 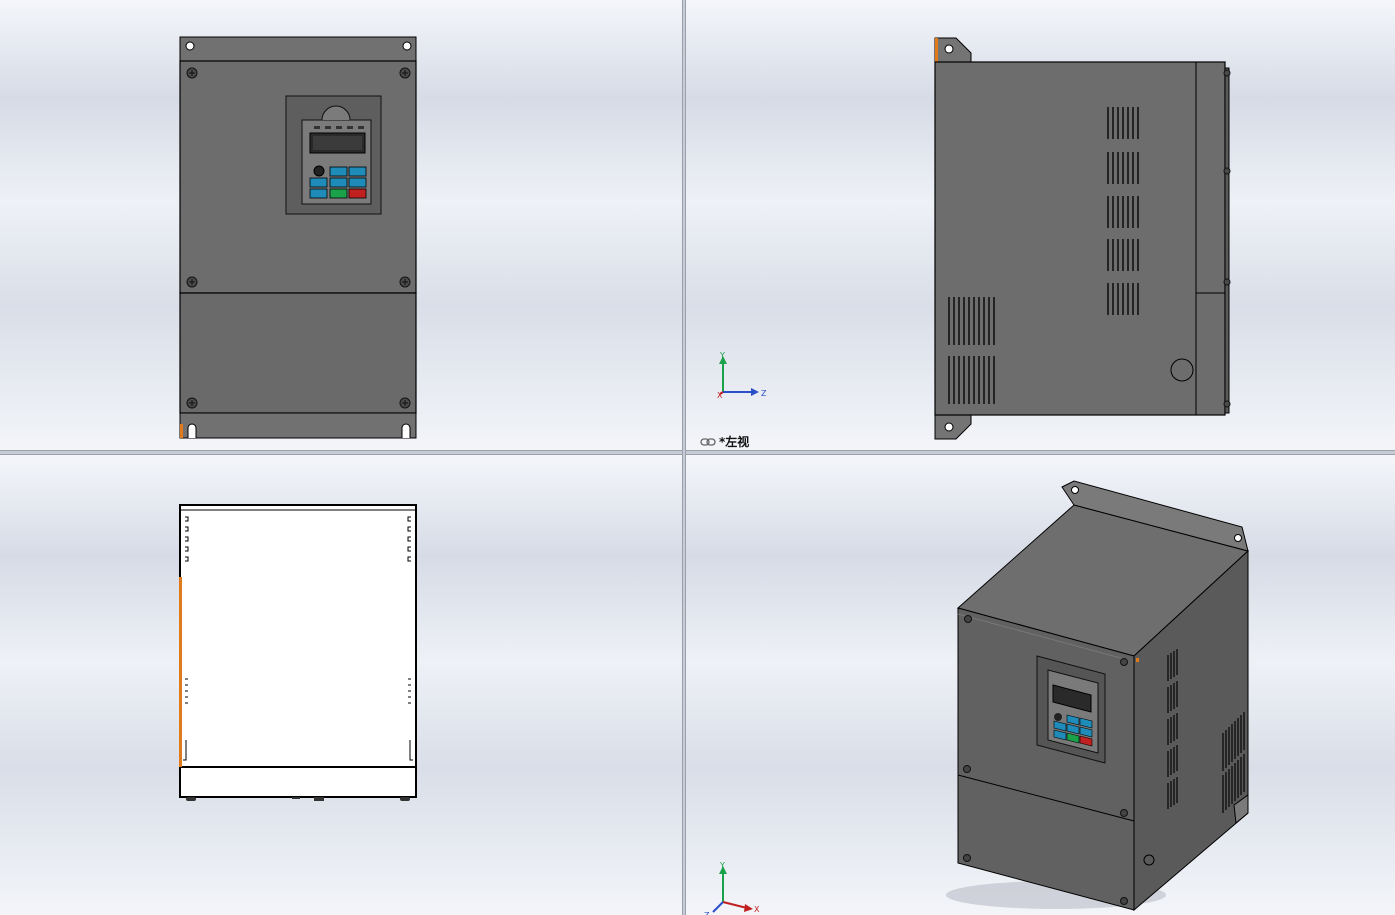 What do you see at coordinates (1098, 696) in the screenshot?
I see `iso-view-model` at bounding box center [1098, 696].